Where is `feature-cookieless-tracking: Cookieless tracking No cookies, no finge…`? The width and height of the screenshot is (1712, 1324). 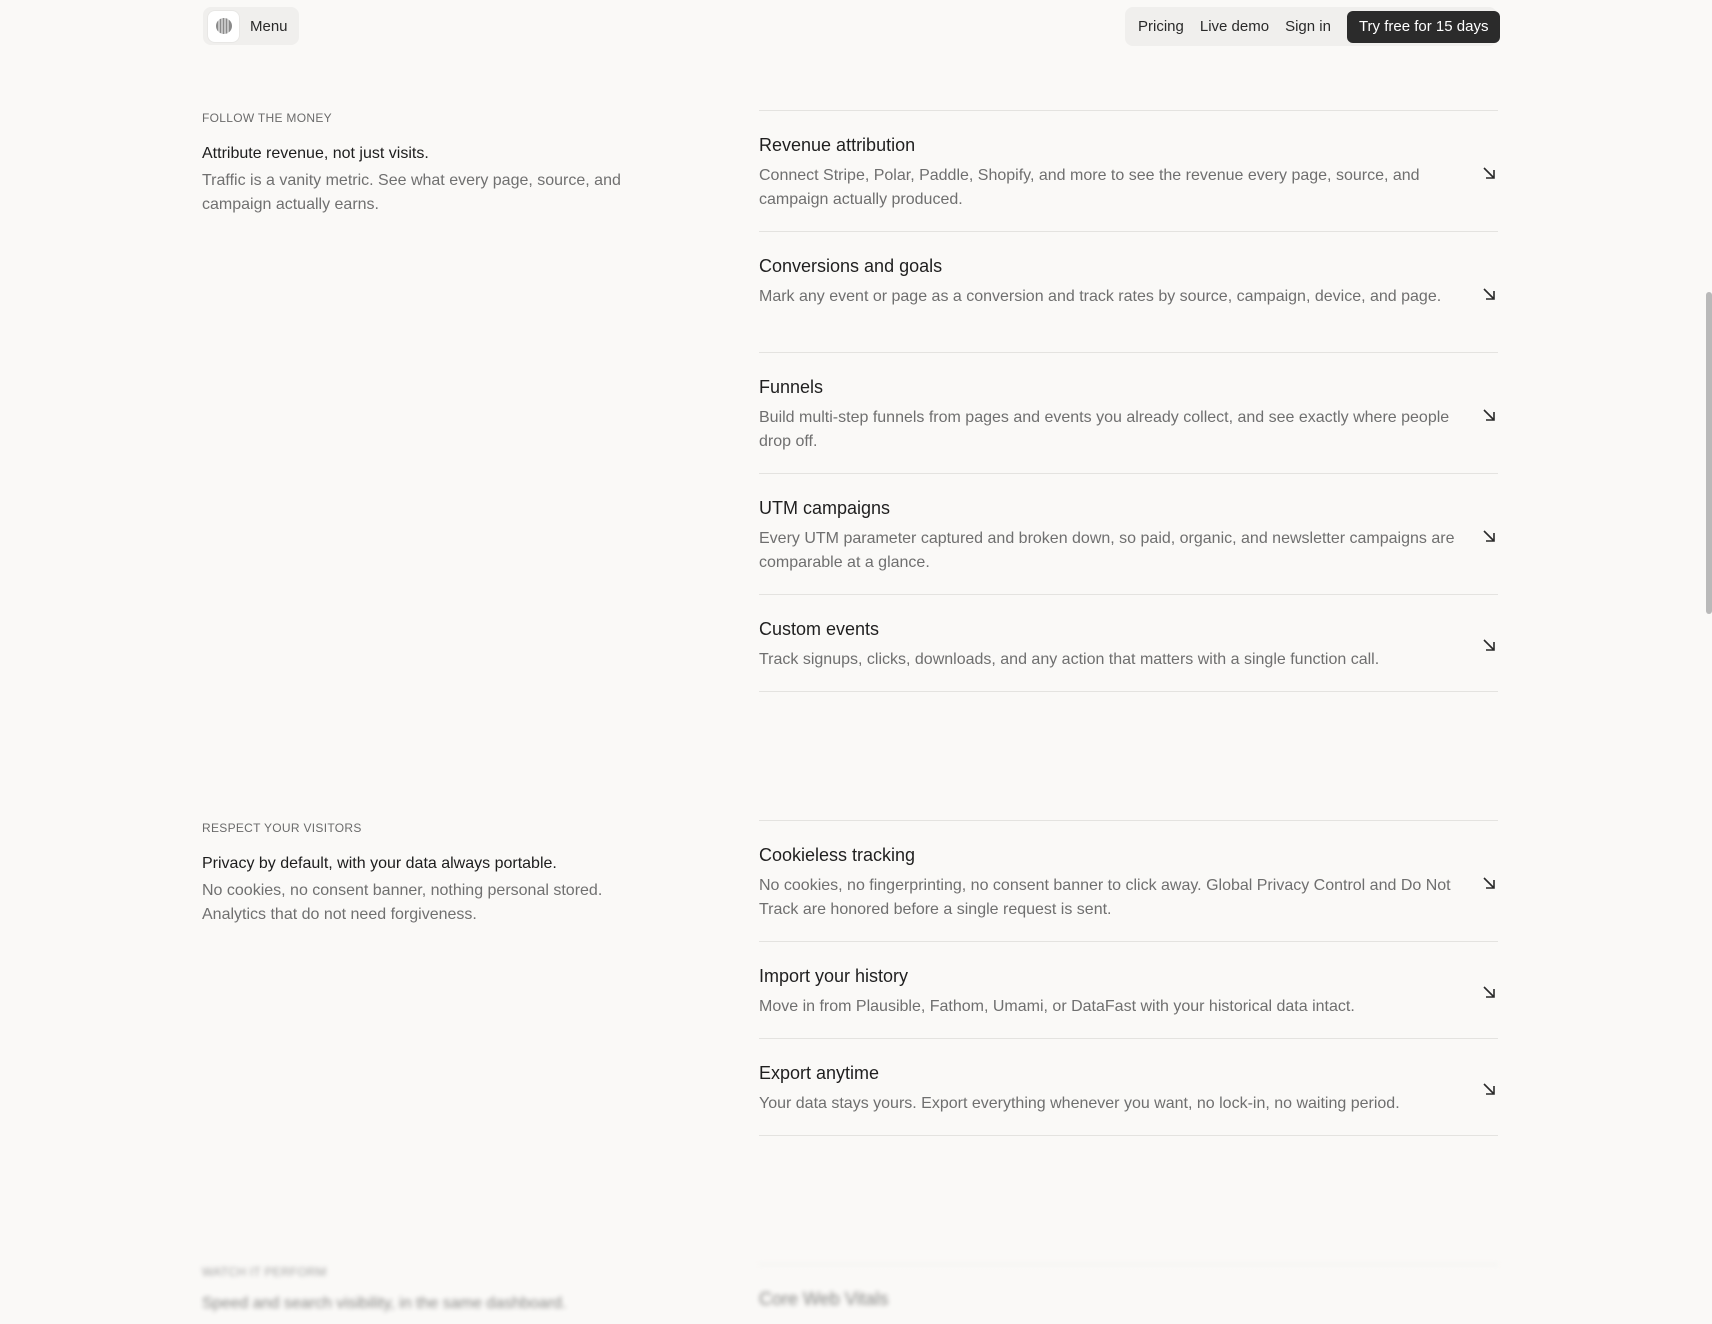 feature-cookieless-tracking: Cookieless tracking No cookies, no finge… is located at coordinates (1128, 880).